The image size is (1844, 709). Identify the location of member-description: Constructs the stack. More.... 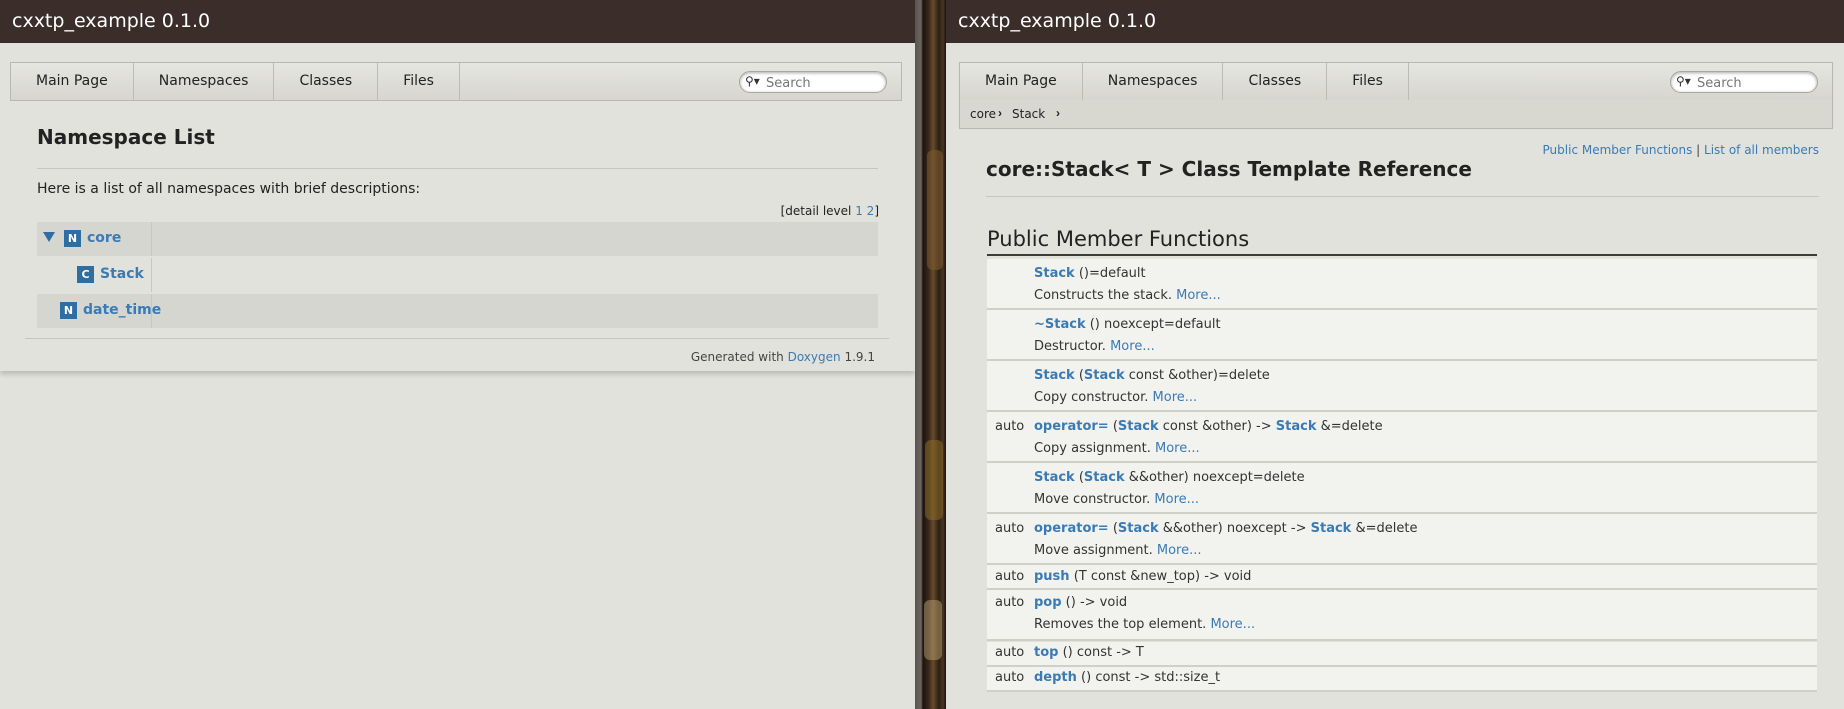
(1127, 295).